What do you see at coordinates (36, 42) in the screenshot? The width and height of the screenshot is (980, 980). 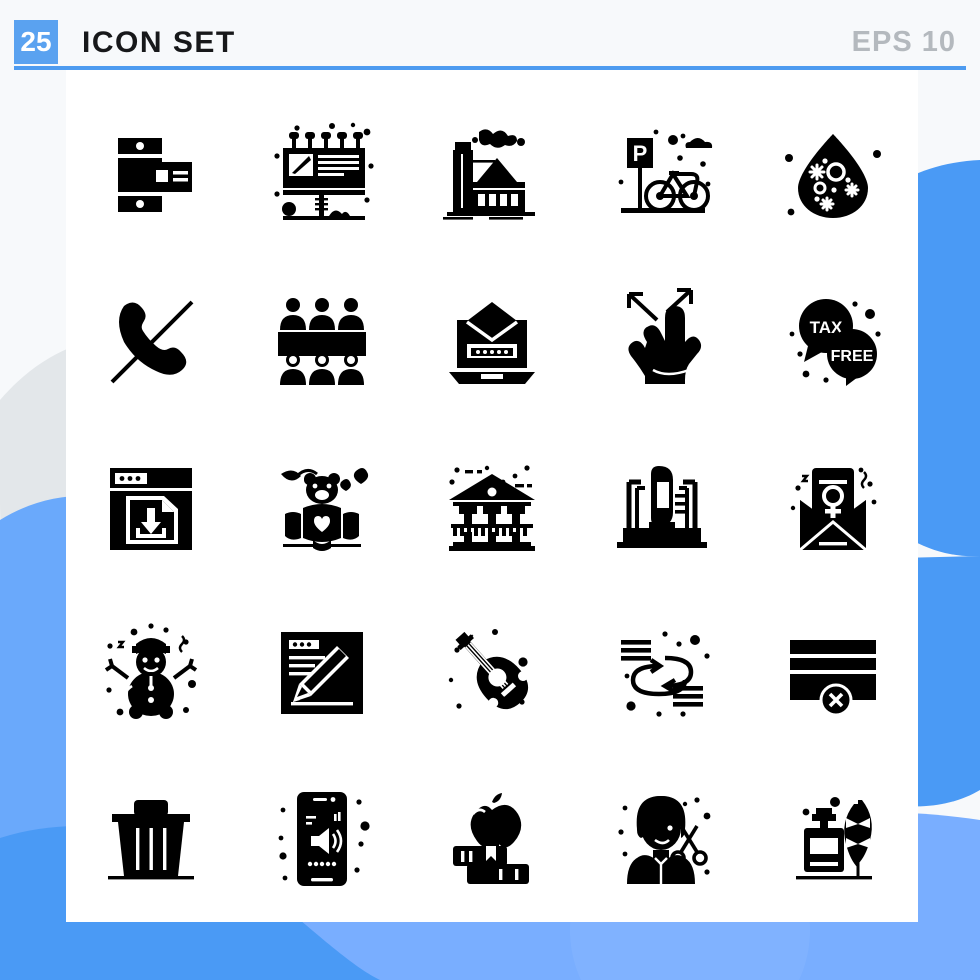 I see `icon-count-badge: 25` at bounding box center [36, 42].